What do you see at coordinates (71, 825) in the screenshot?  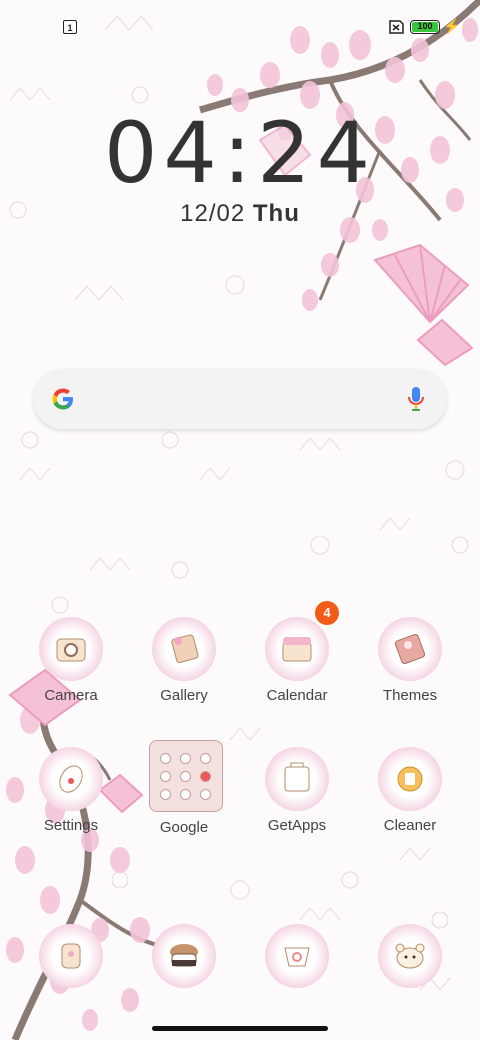 I see `app-label: Settings` at bounding box center [71, 825].